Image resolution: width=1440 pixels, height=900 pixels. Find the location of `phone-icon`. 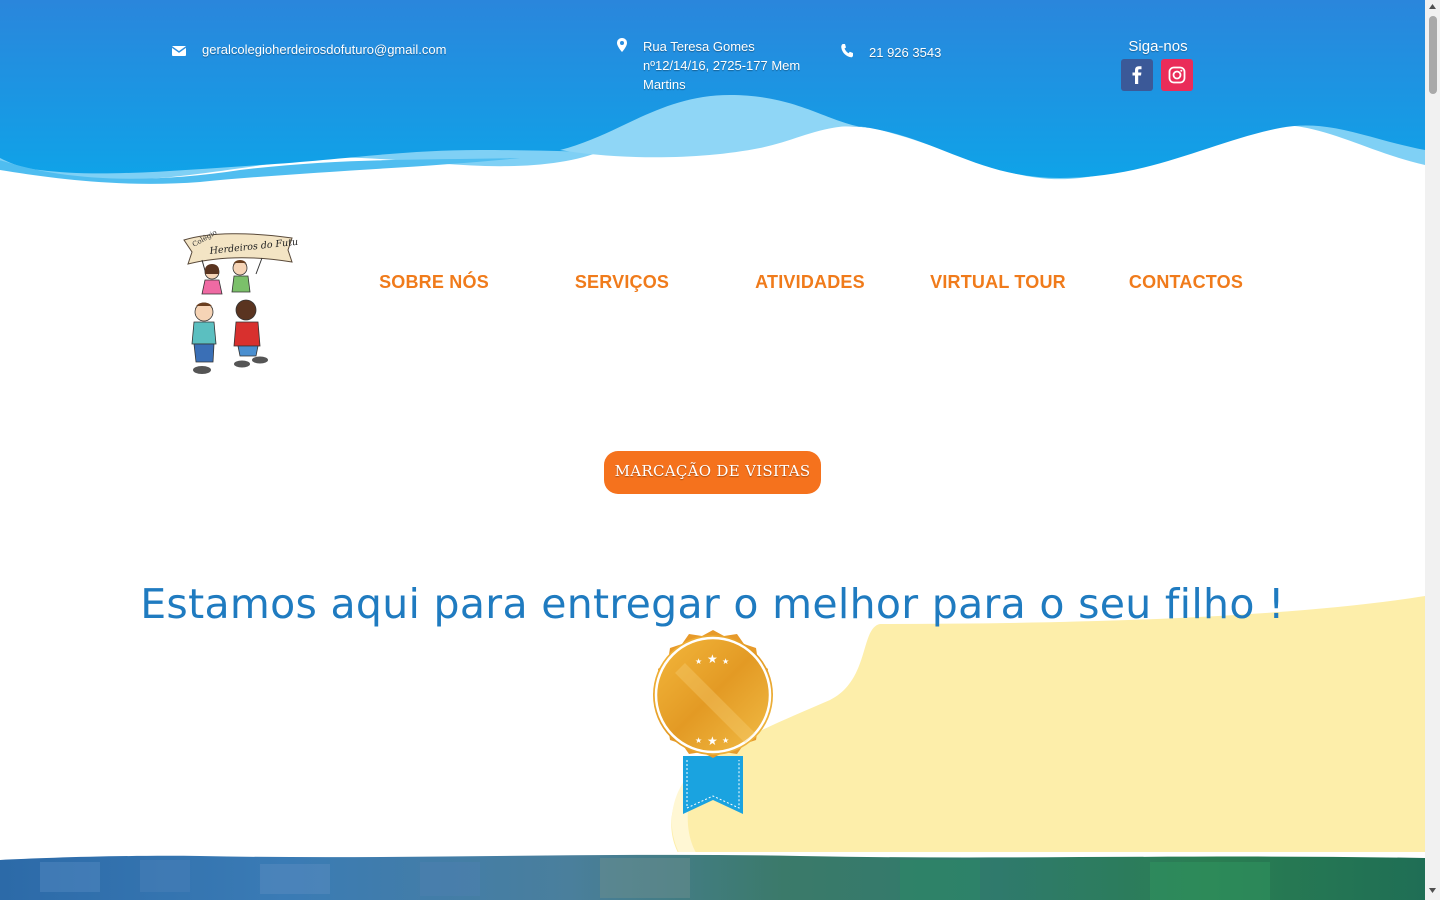

phone-icon is located at coordinates (847, 51).